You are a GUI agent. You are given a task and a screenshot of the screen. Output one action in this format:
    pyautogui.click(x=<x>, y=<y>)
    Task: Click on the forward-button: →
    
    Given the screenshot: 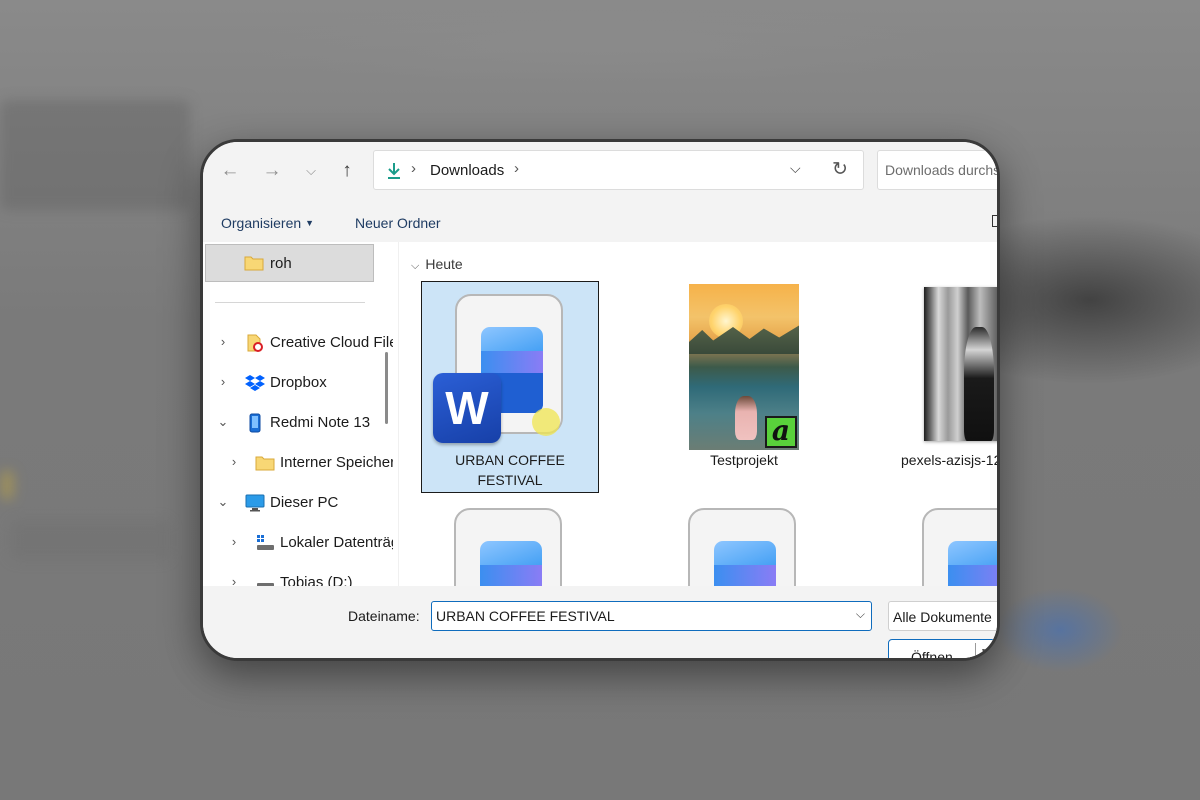 What is the action you would take?
    pyautogui.click(x=272, y=171)
    